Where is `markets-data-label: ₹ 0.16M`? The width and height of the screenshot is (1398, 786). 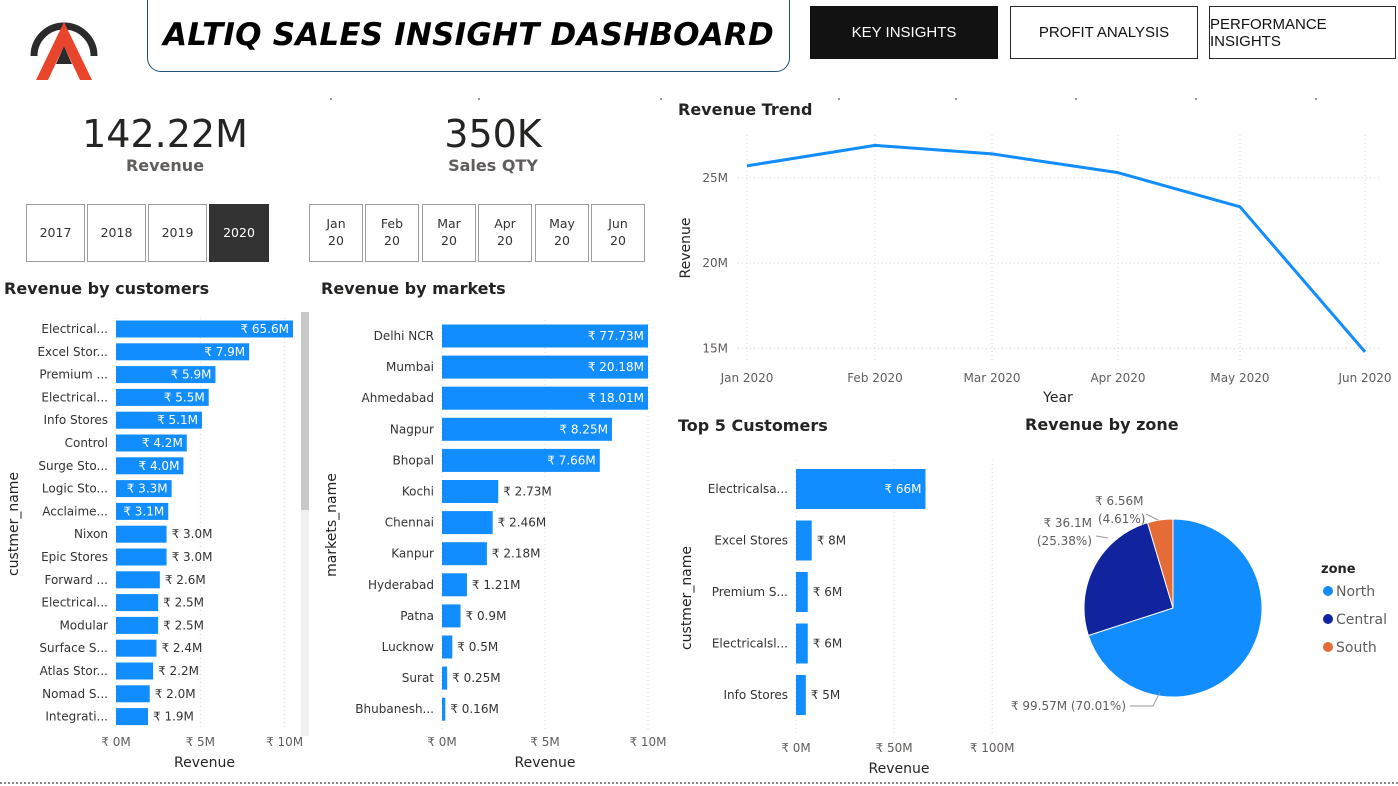 markets-data-label: ₹ 0.16M is located at coordinates (474, 709).